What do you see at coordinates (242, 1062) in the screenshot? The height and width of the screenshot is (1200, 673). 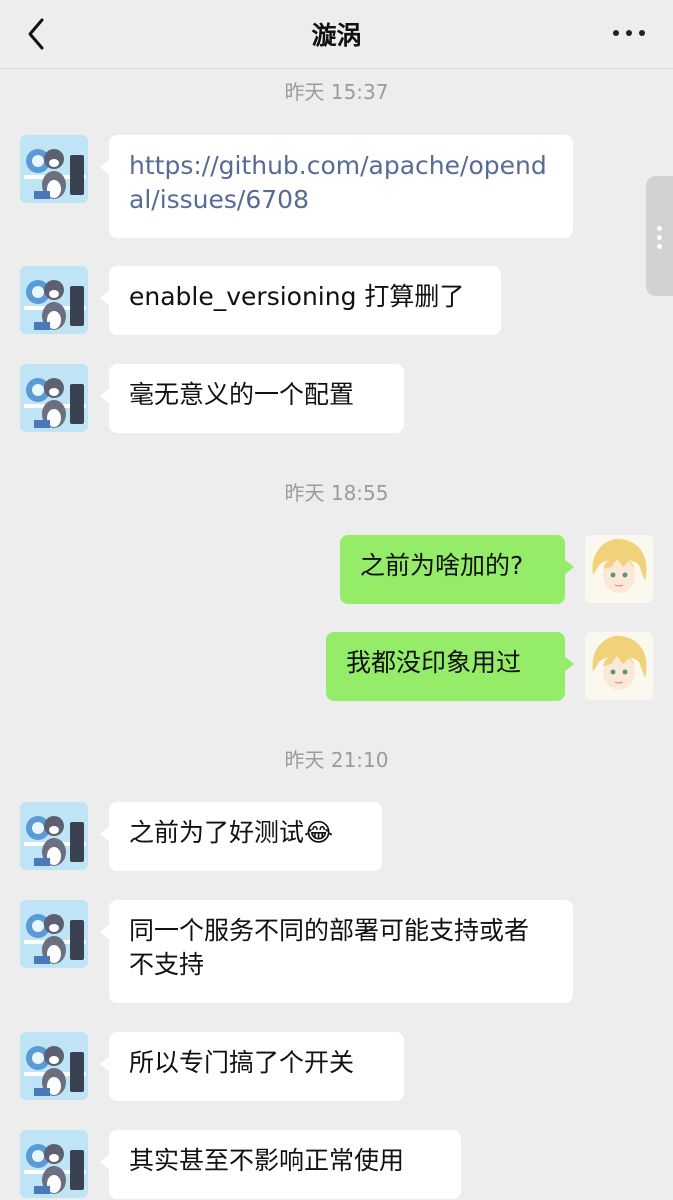 I see `message-text: 所以专门搞了个开关` at bounding box center [242, 1062].